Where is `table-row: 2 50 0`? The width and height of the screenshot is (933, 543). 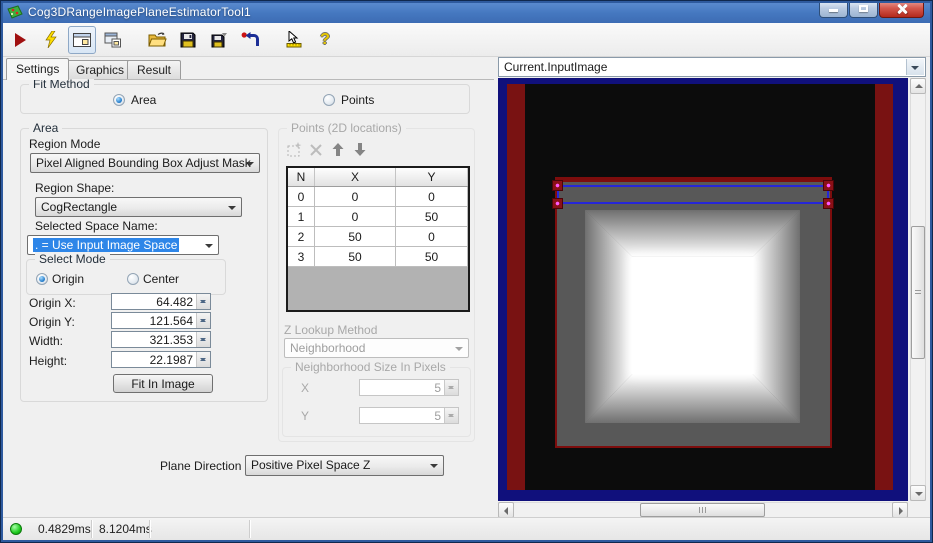 table-row: 2 50 0 is located at coordinates (378, 236).